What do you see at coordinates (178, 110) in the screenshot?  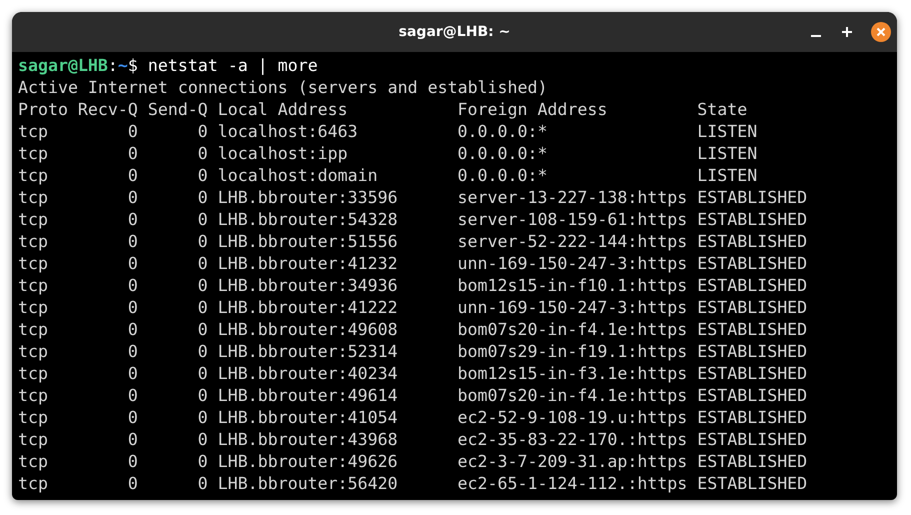 I see `column-header: Send-Q` at bounding box center [178, 110].